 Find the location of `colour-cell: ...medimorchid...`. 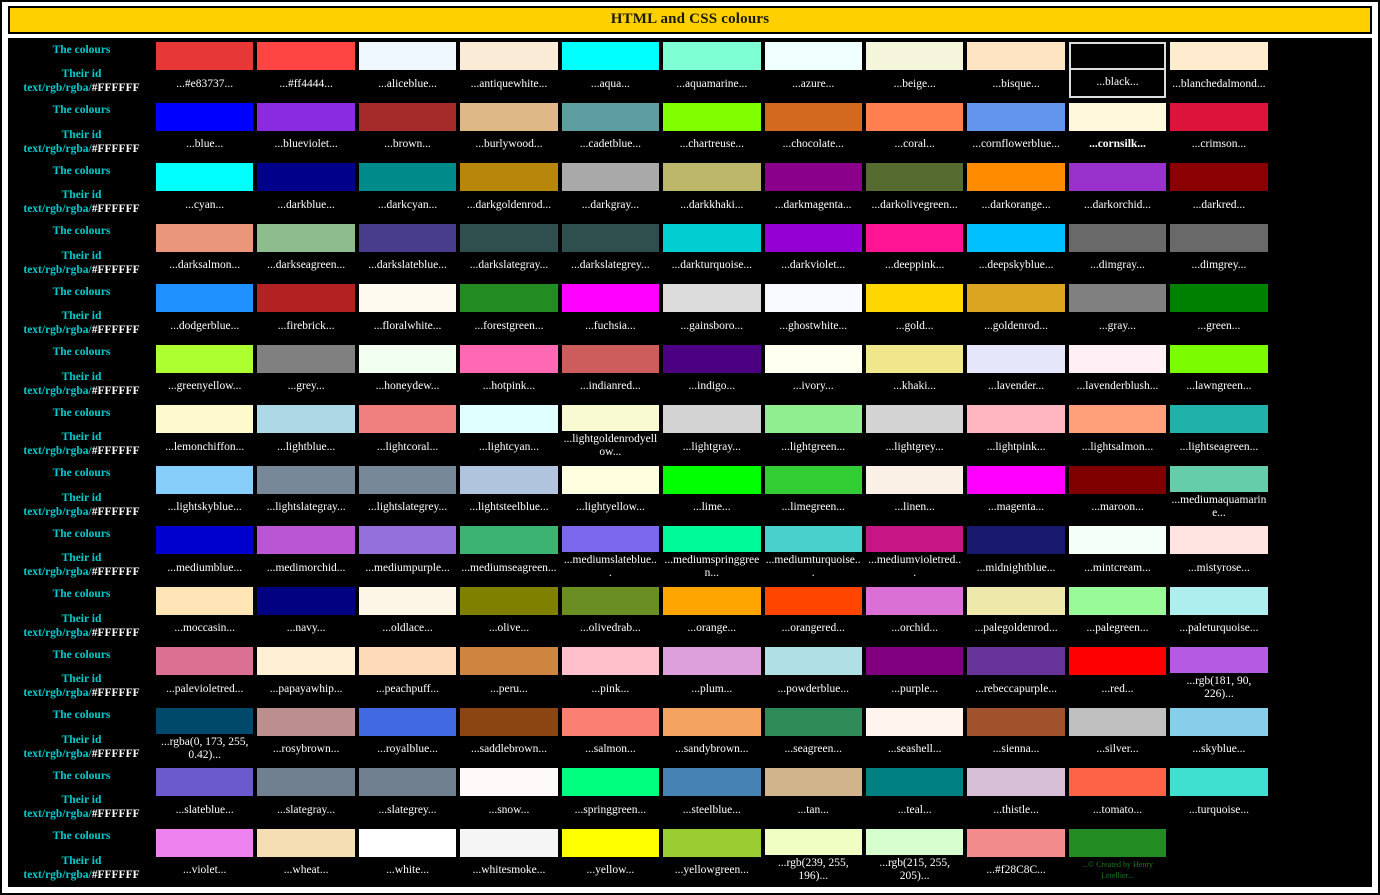

colour-cell: ...medimorchid... is located at coordinates (306, 553).